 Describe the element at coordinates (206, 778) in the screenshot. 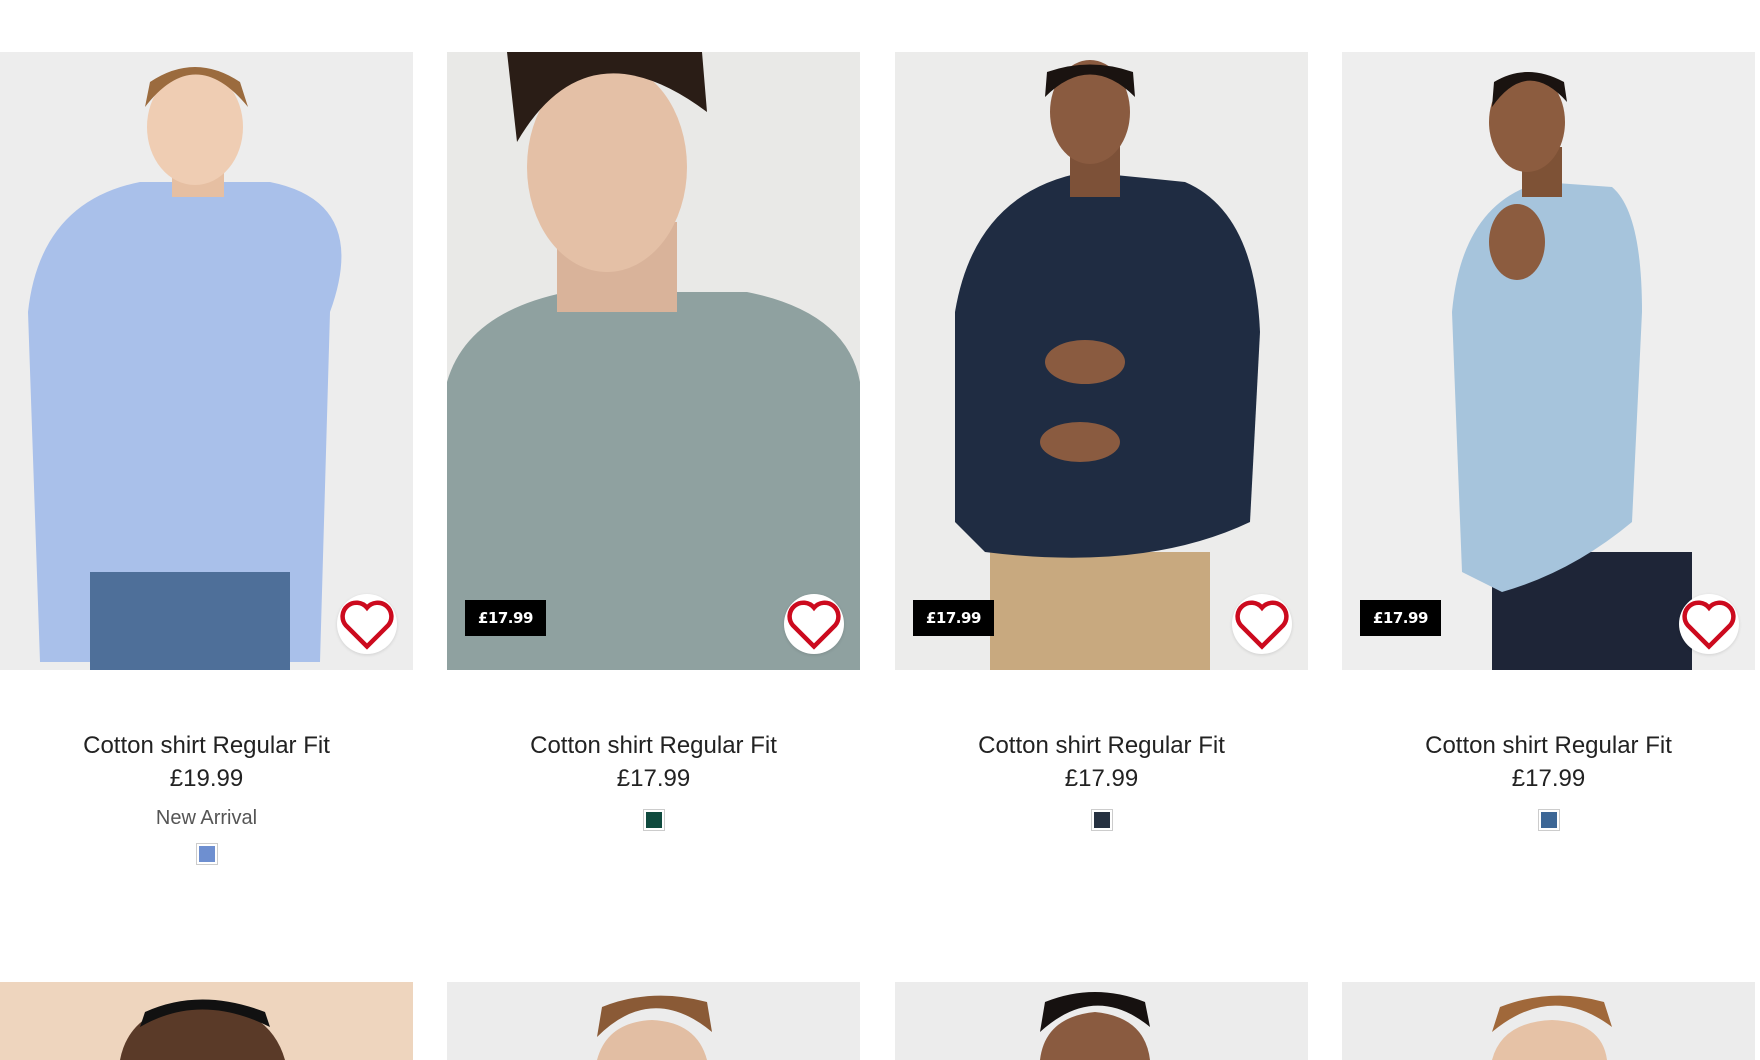

I see `product-price: £19.99` at that location.